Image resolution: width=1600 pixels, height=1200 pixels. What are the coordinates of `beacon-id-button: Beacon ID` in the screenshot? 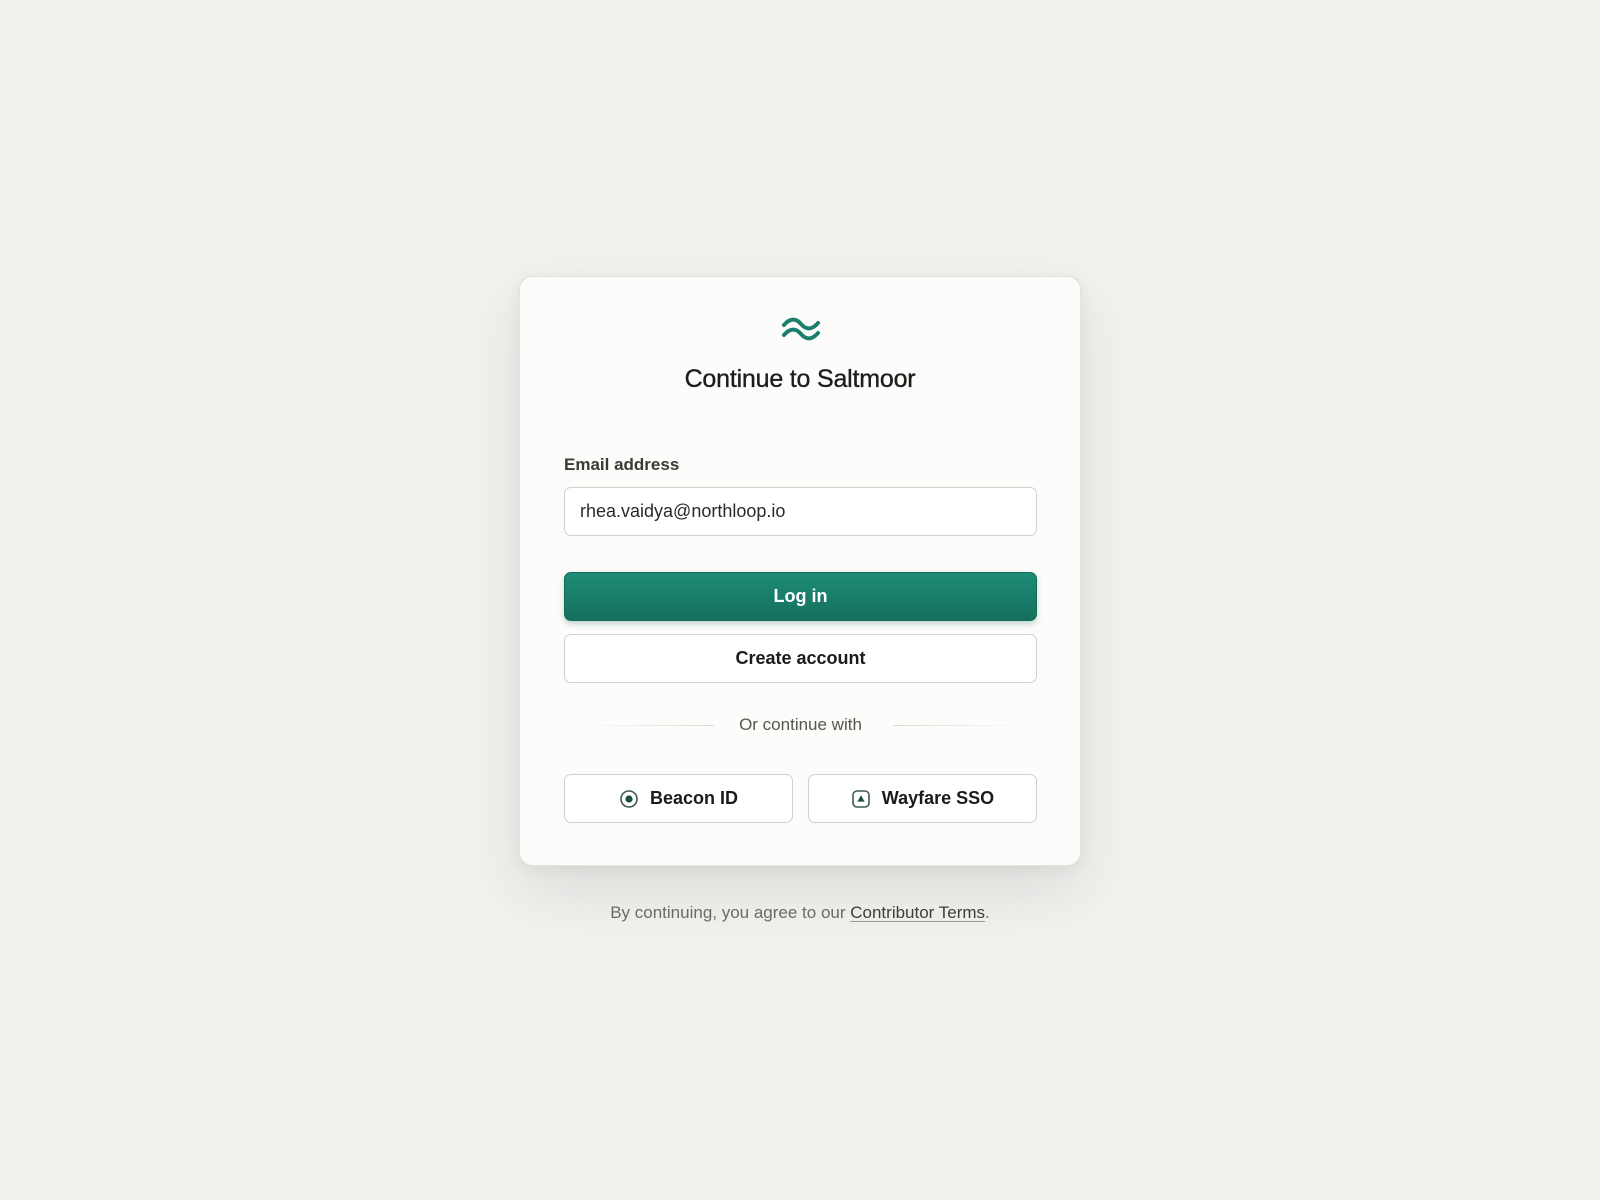 It's located at (678, 798).